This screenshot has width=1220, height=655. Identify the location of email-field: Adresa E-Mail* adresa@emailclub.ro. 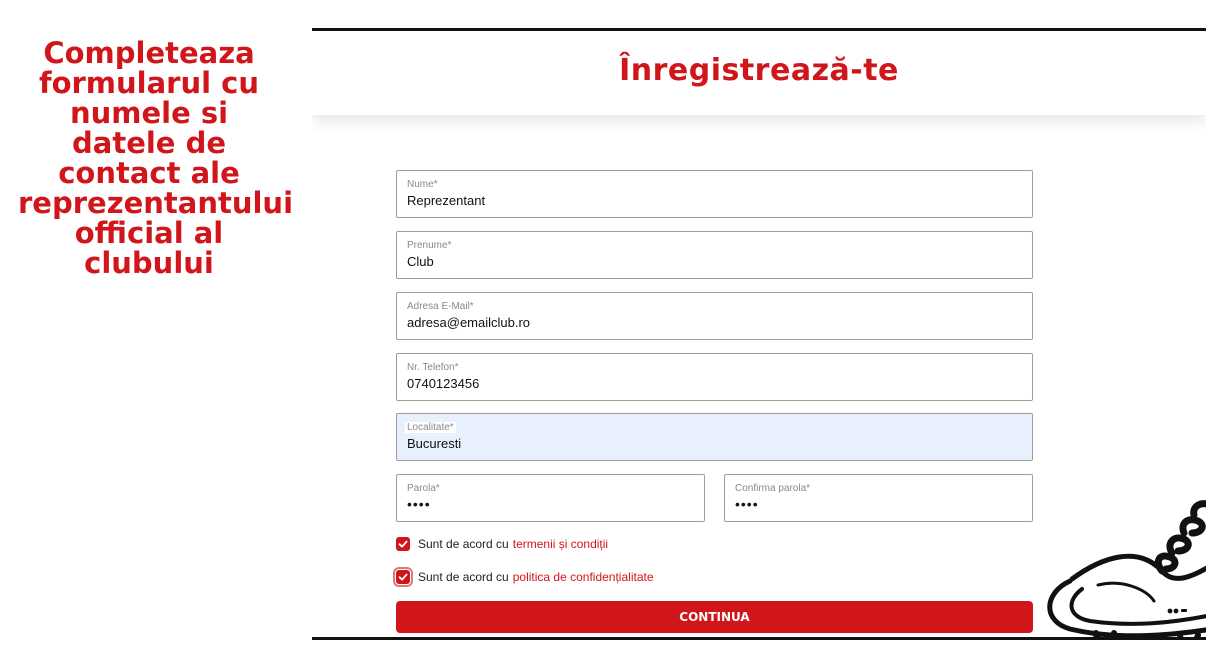
(714, 316).